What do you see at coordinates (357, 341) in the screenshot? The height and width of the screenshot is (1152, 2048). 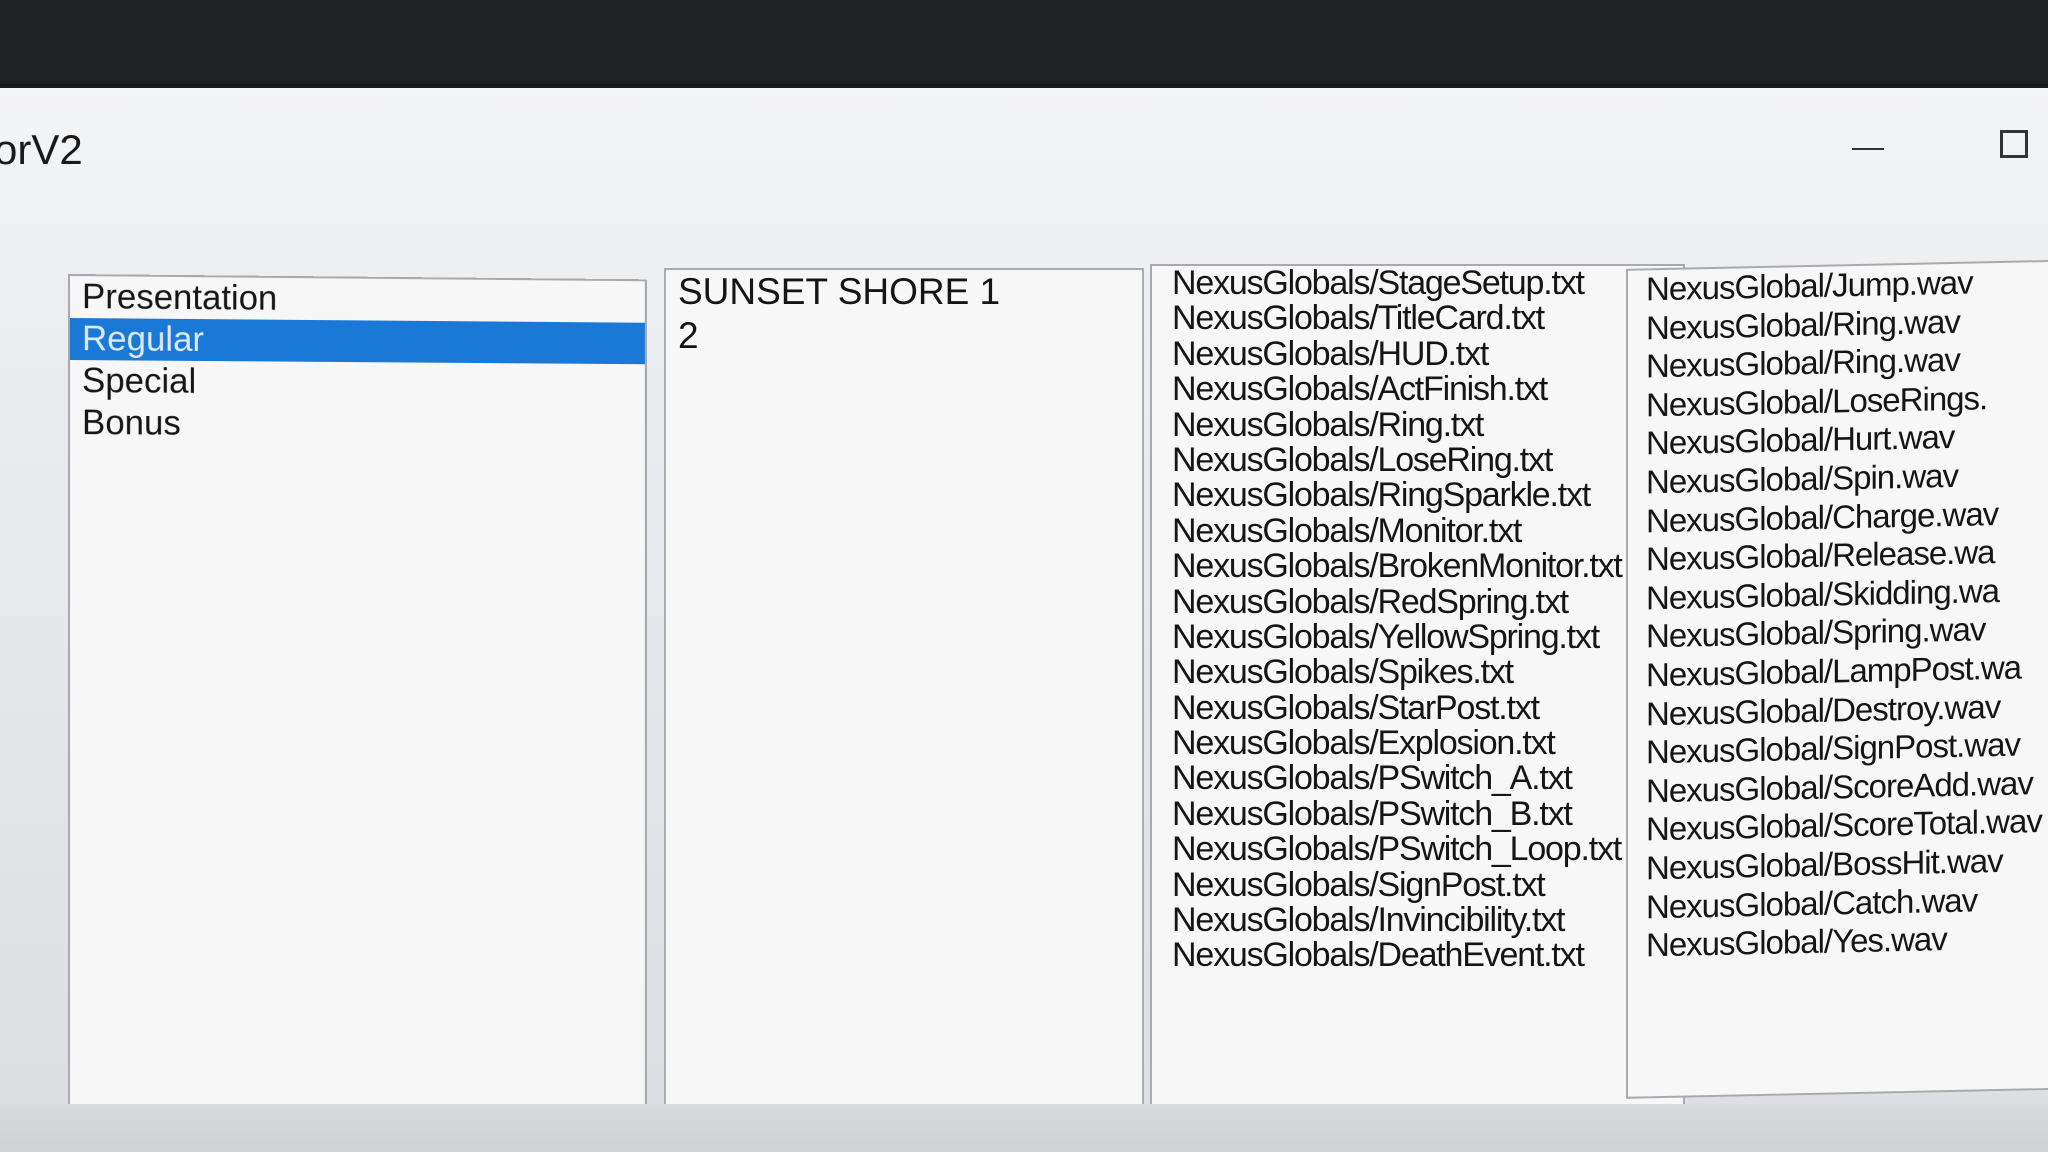 I see `category-item-selected: Regular` at bounding box center [357, 341].